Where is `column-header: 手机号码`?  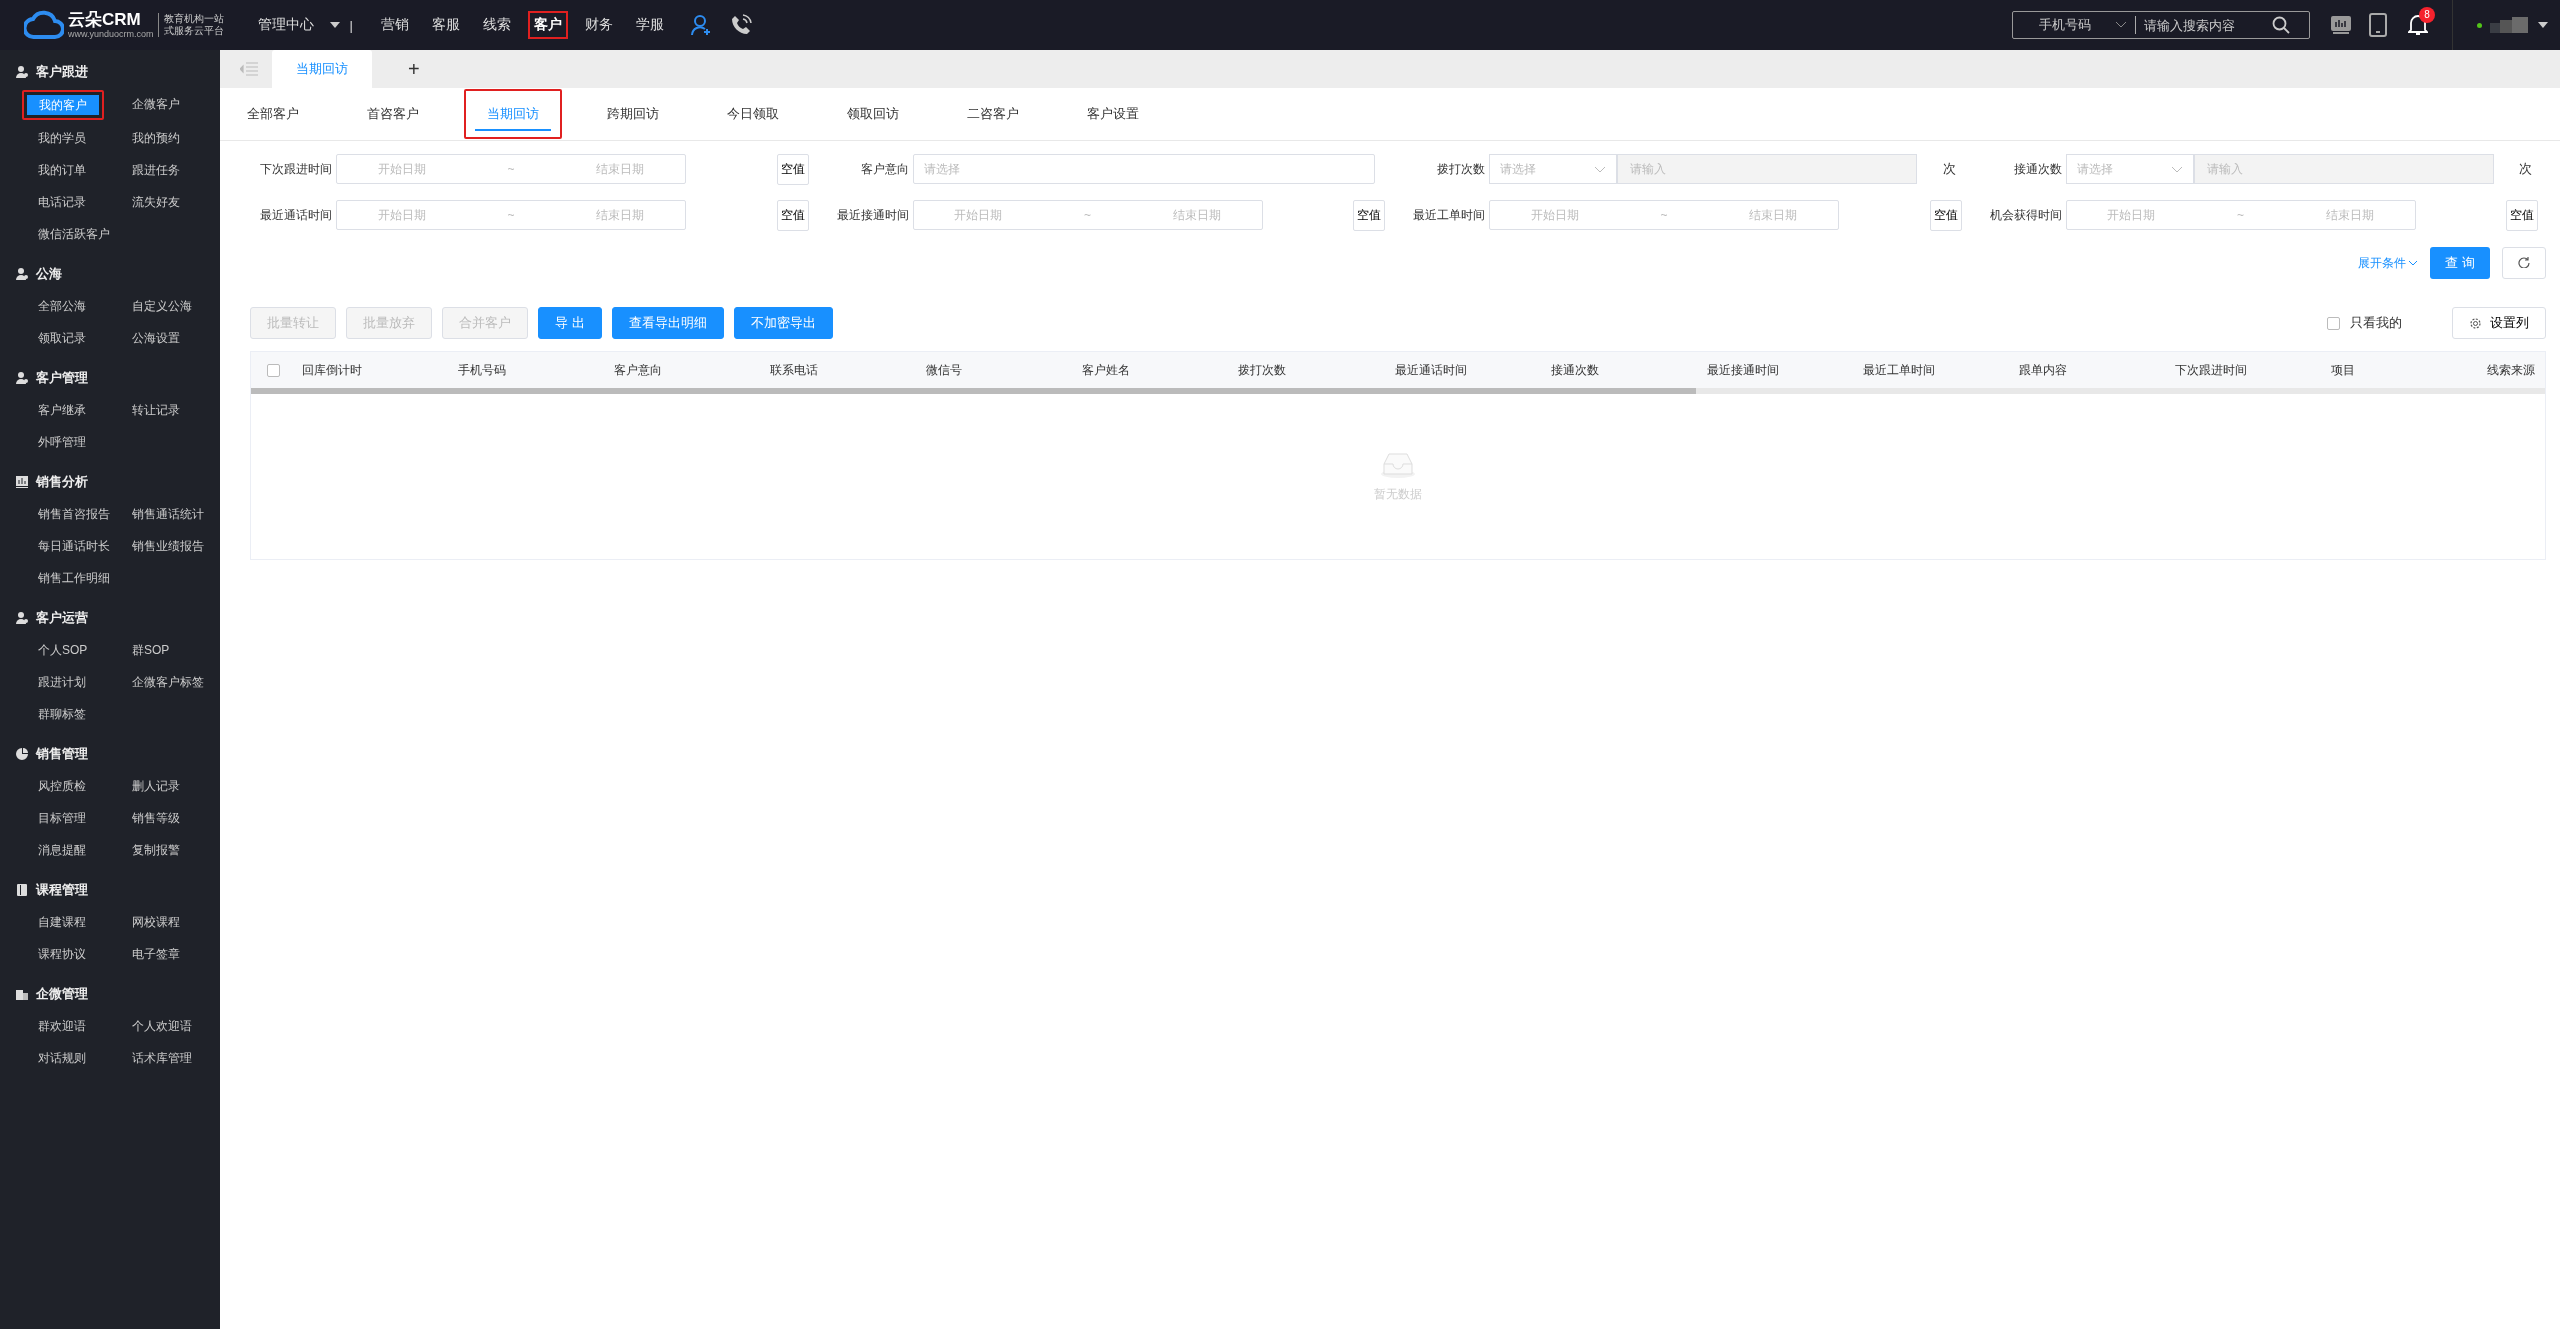 column-header: 手机号码 is located at coordinates (483, 370).